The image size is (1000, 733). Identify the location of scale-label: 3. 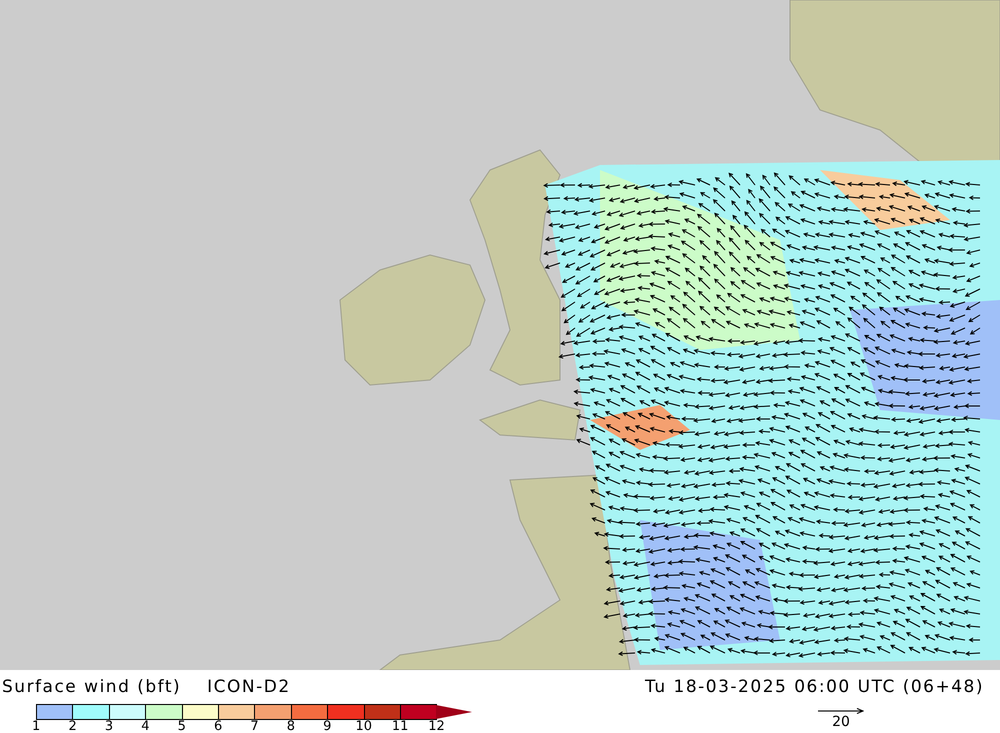
(109, 726).